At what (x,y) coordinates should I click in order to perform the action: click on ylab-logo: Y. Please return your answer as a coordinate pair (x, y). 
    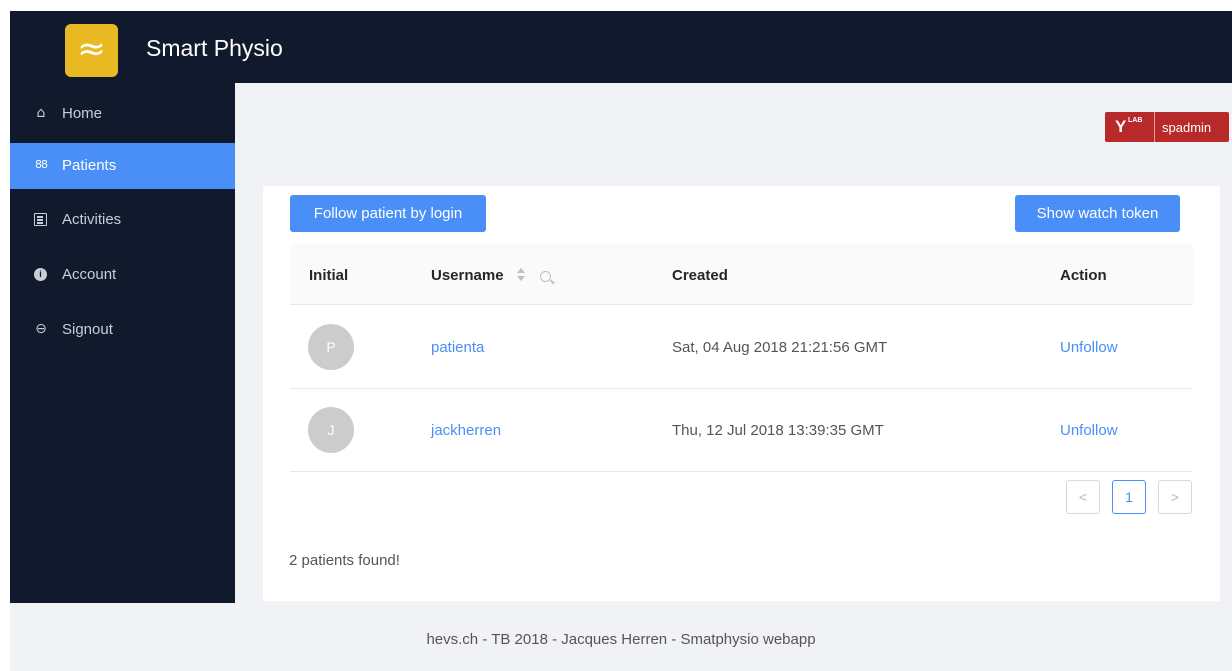
    Looking at the image, I should click on (1121, 126).